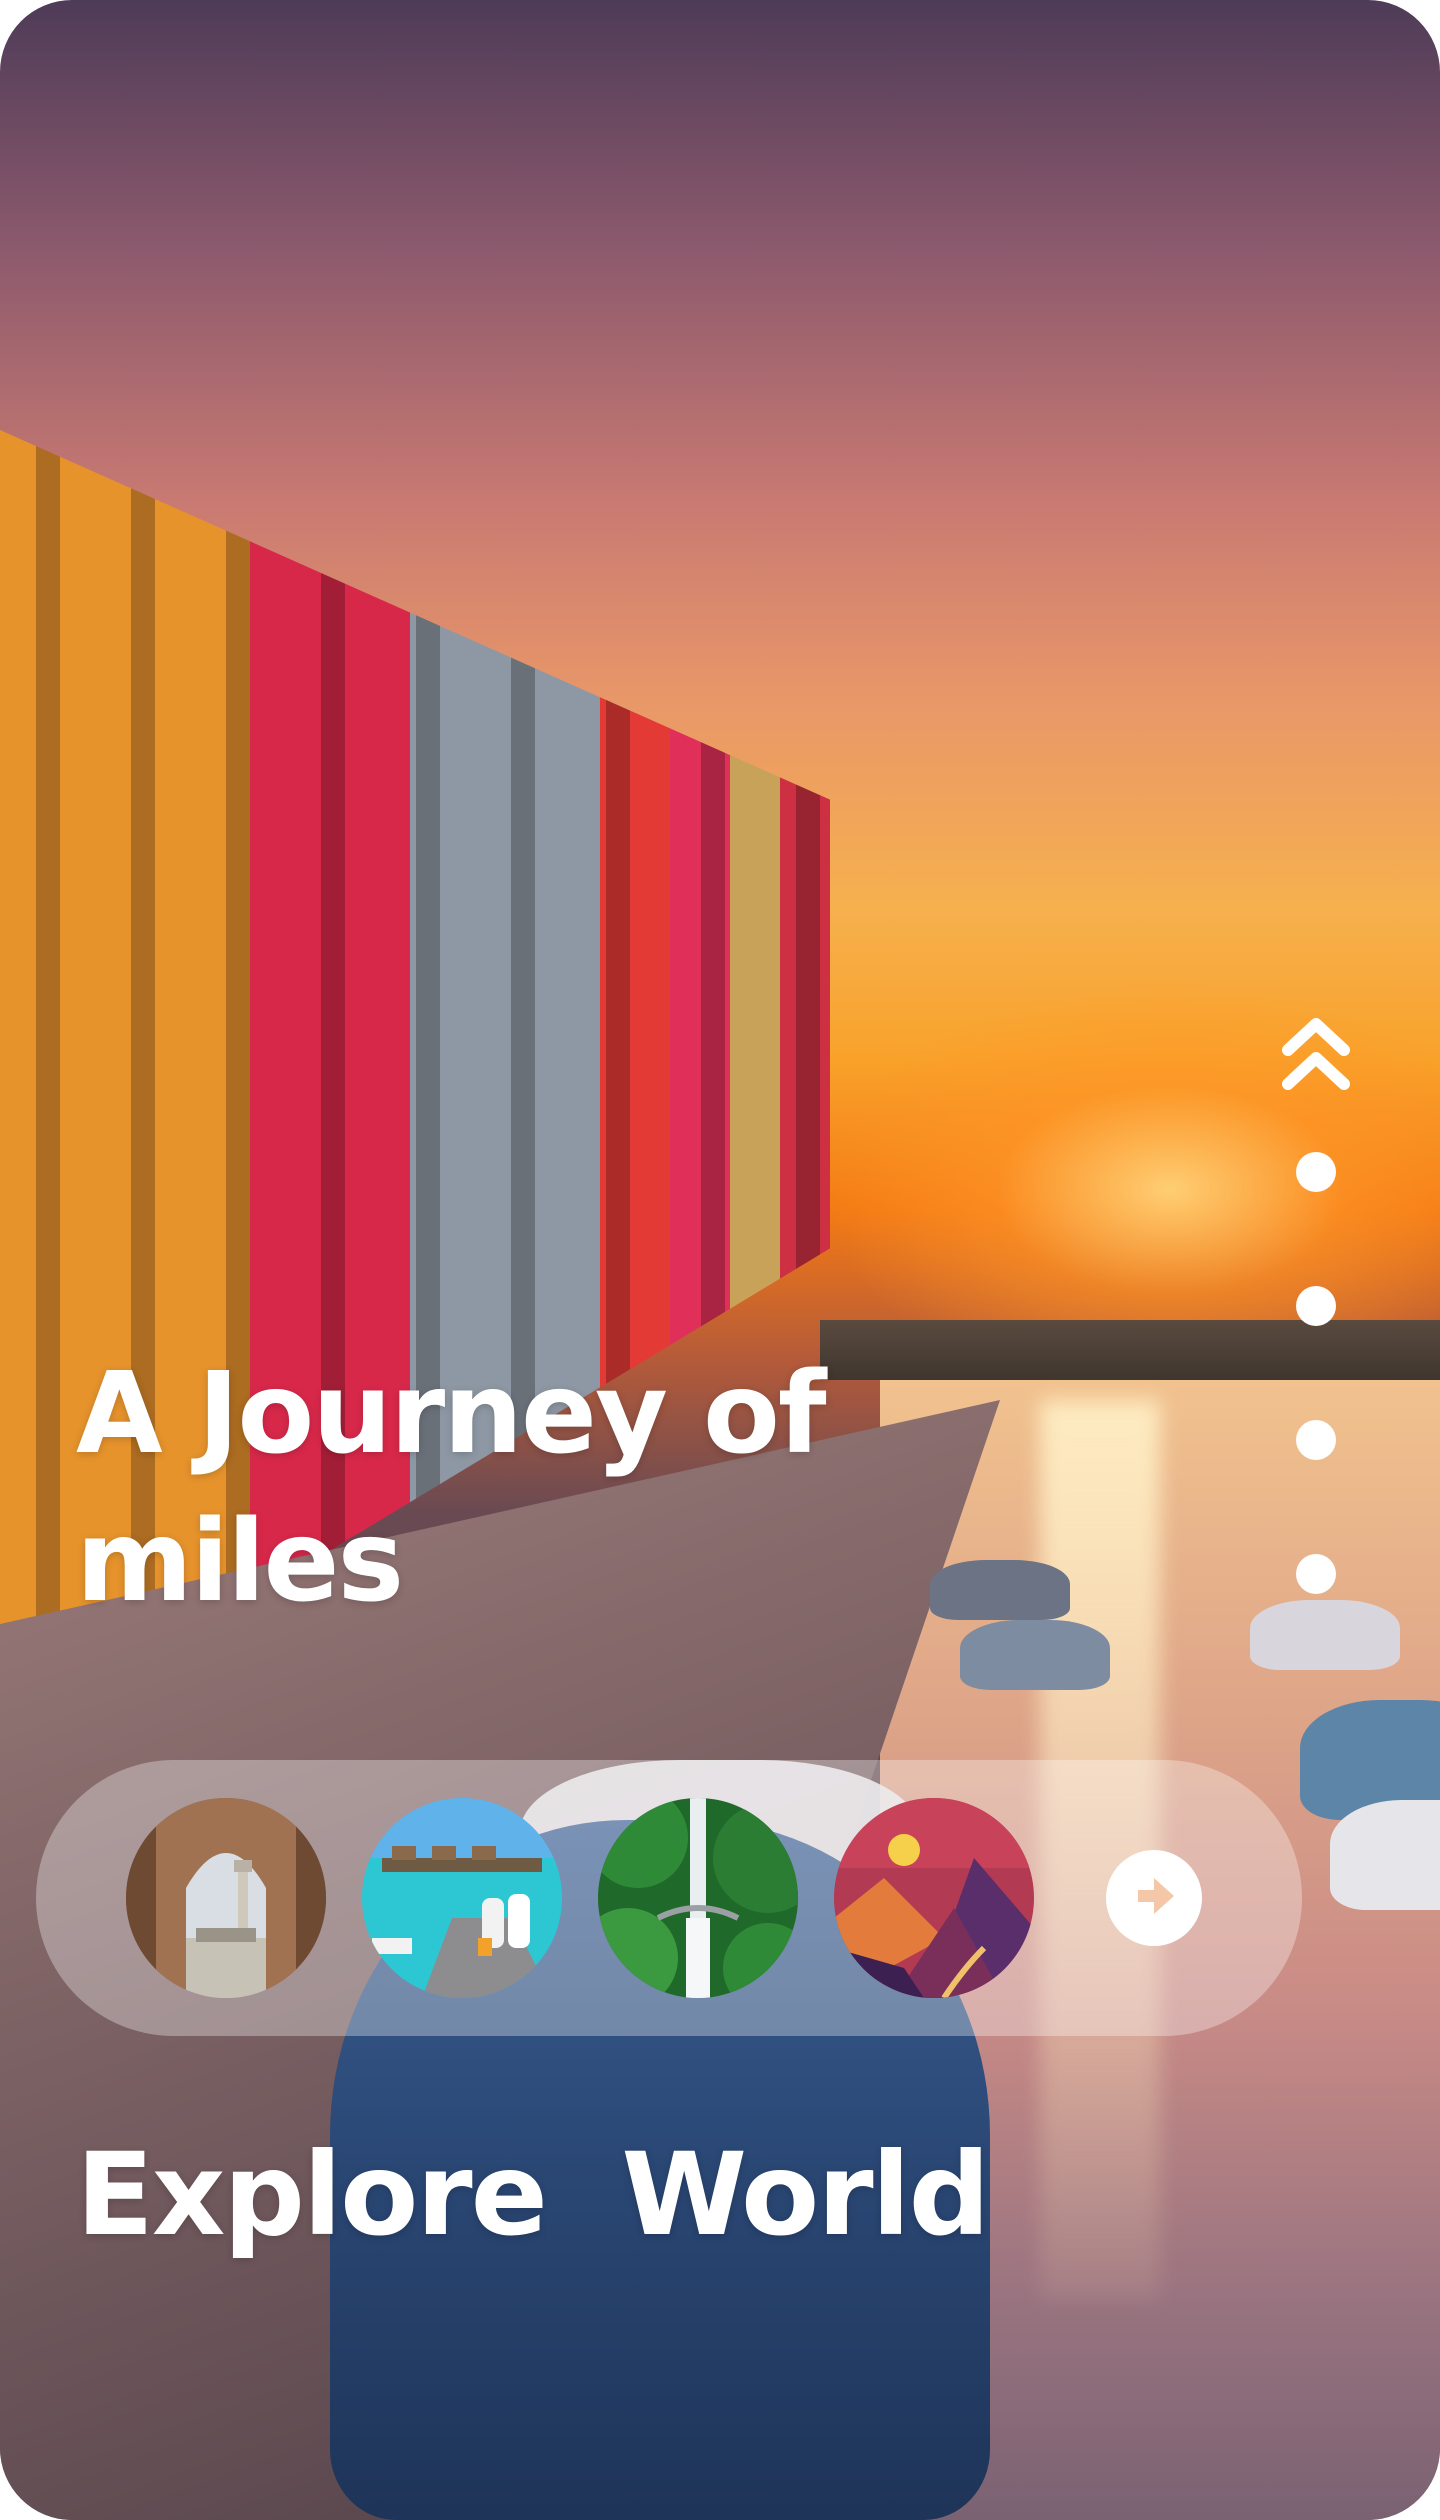 The image size is (1440, 2520). I want to click on explore-world-heading: Explore World, so click(533, 2194).